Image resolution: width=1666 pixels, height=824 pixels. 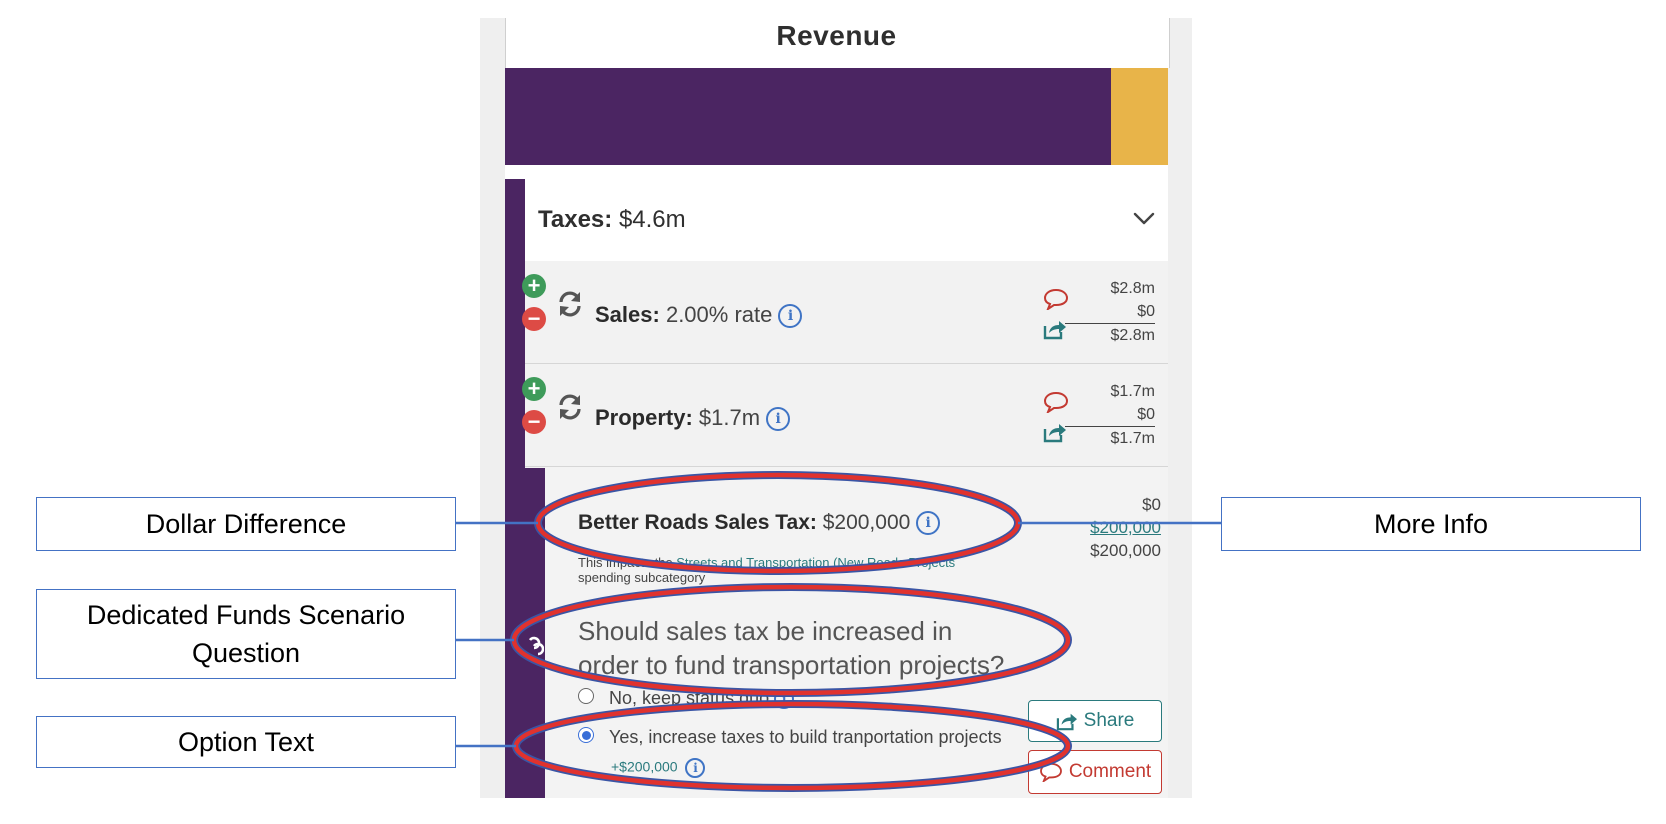 I want to click on option-label-no: No, keep status quo i, so click(x=702, y=699).